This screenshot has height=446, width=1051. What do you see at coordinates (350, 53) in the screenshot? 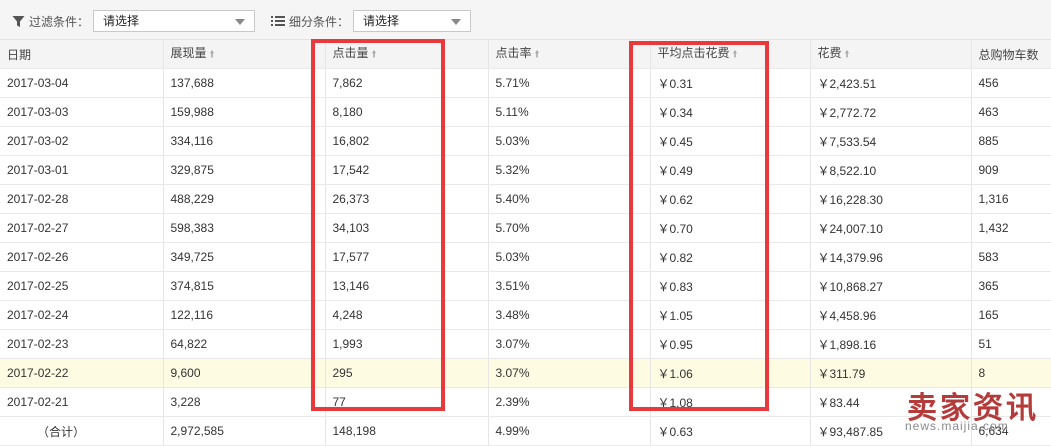
I see `column-header-label: 点击量` at bounding box center [350, 53].